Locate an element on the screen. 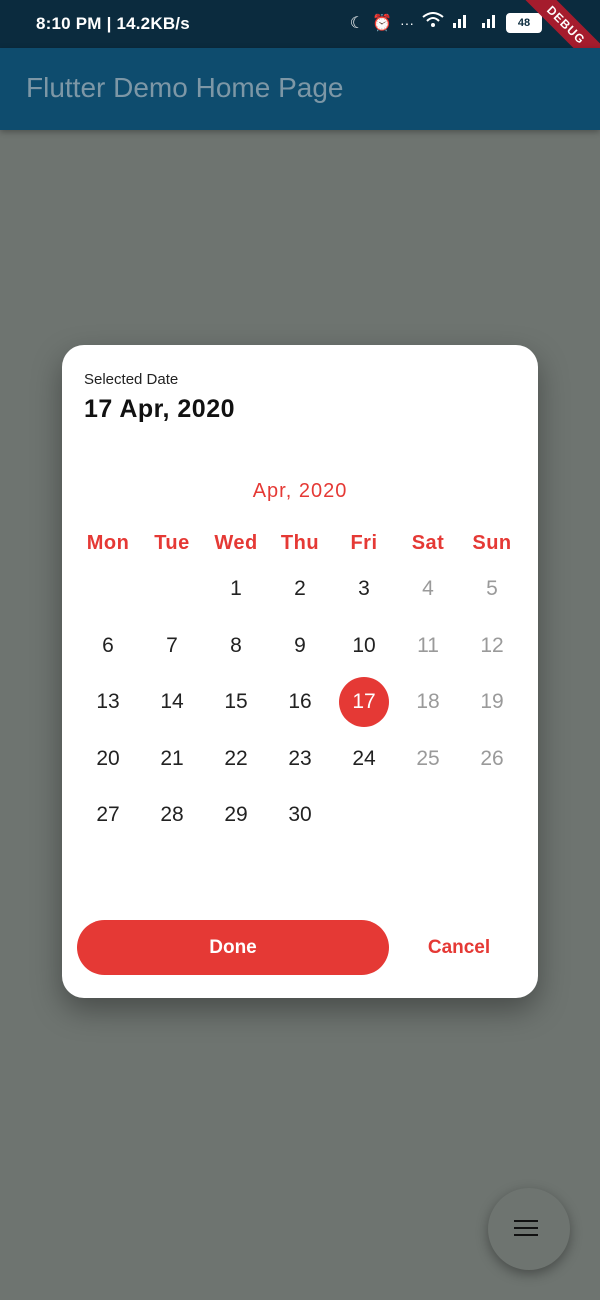  calendar-day-number: 1 is located at coordinates (236, 589).